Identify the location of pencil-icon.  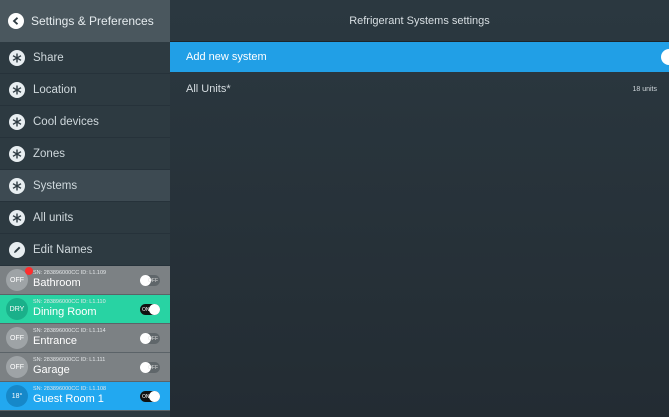
(17, 249).